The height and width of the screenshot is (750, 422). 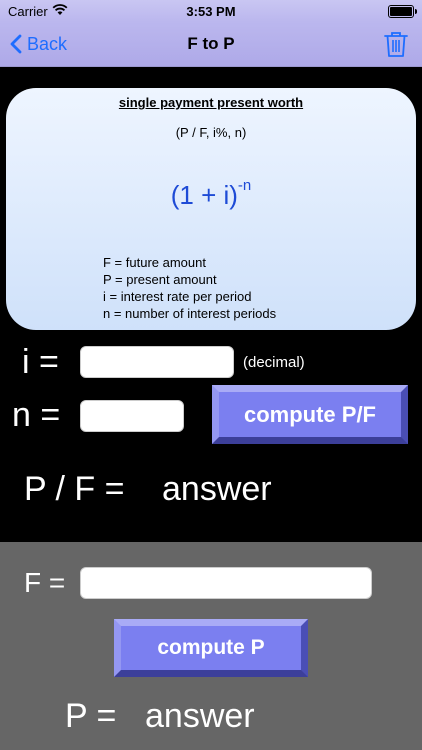 I want to click on back-button: Back, so click(x=38, y=44).